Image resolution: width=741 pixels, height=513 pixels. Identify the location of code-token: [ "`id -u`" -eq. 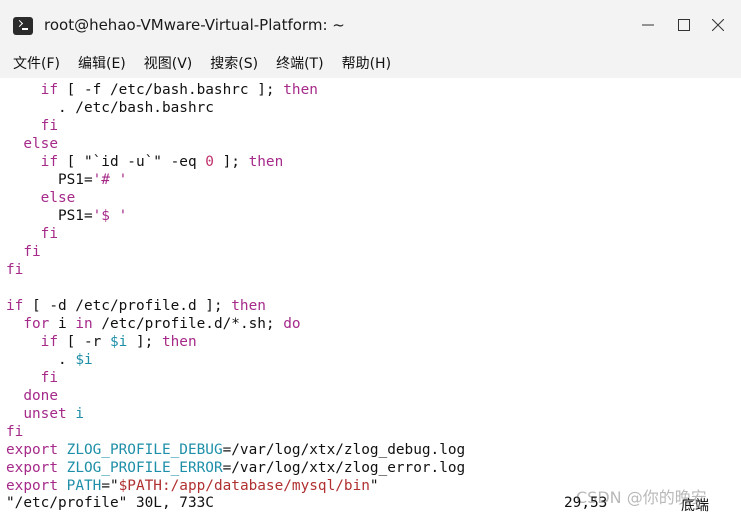
(131, 162).